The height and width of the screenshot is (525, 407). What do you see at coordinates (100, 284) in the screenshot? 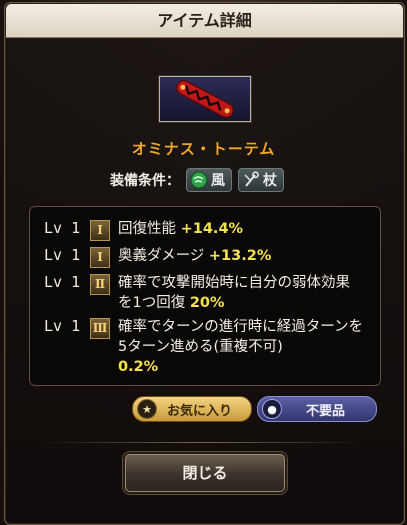
I see `skill-tier-icon: Ⅱ` at bounding box center [100, 284].